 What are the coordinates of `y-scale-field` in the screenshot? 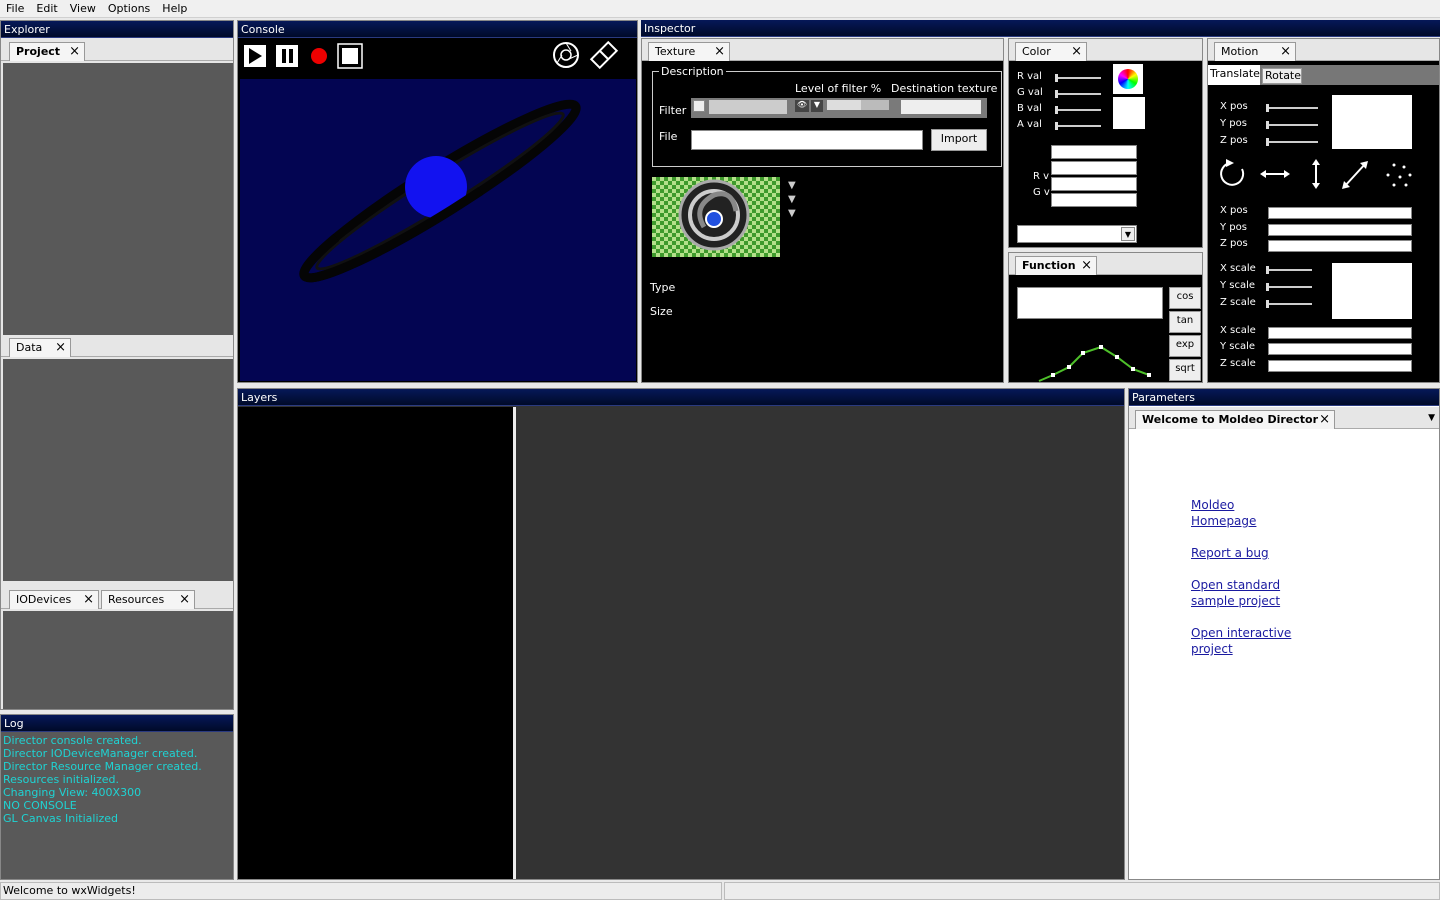 It's located at (1340, 349).